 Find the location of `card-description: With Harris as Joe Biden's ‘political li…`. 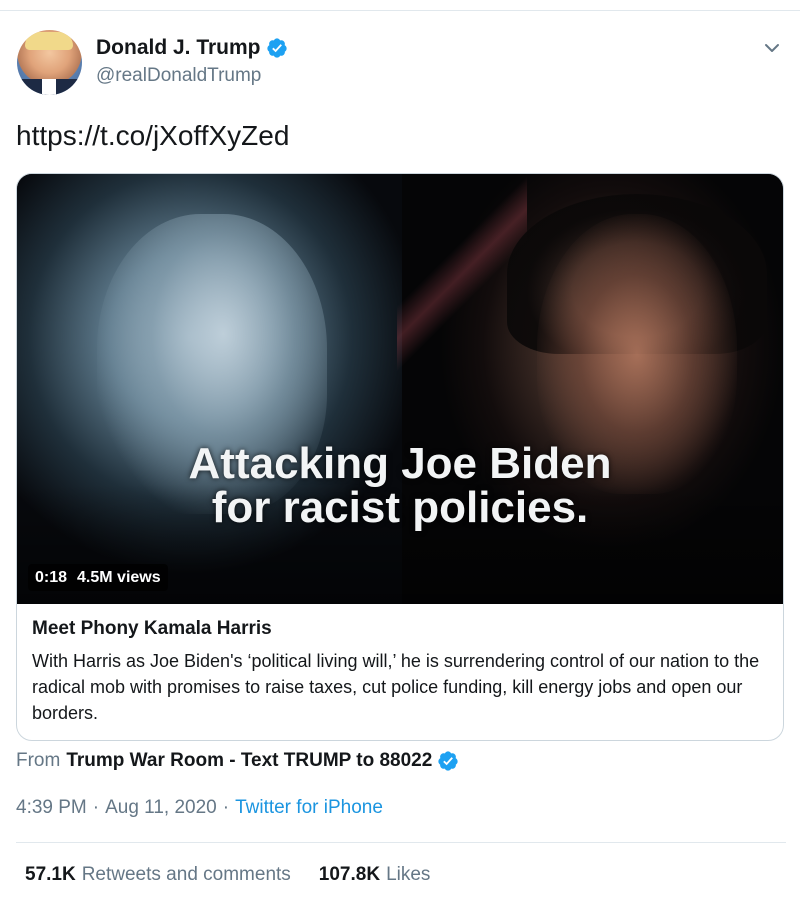

card-description: With Harris as Joe Biden's ‘political li… is located at coordinates (396, 687).